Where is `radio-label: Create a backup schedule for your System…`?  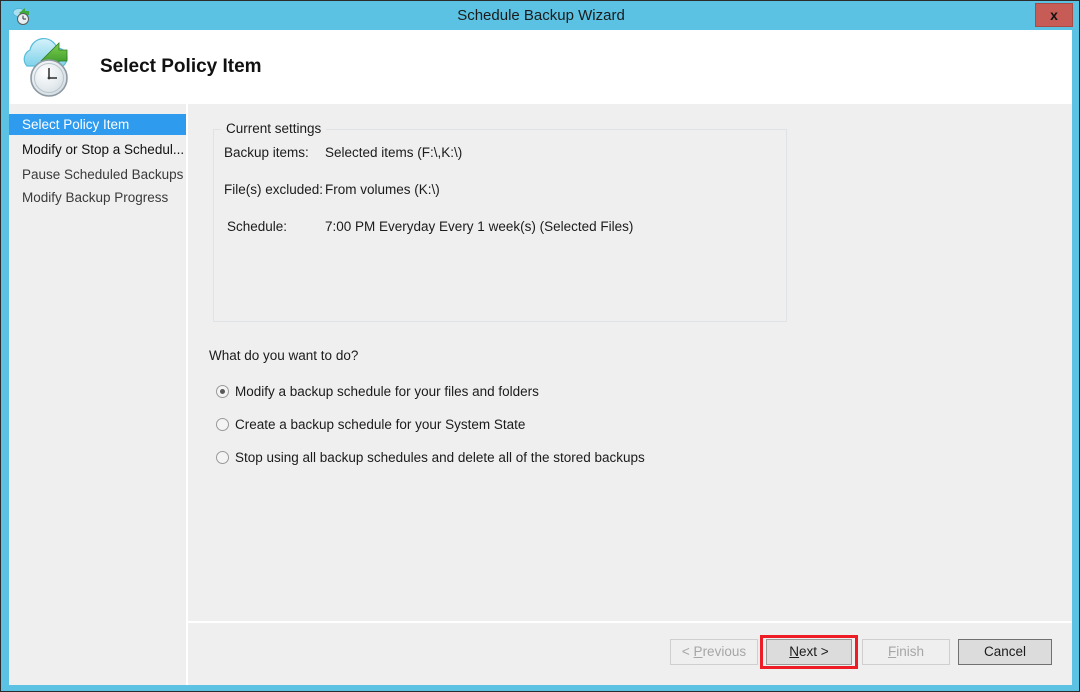 radio-label: Create a backup schedule for your System… is located at coordinates (380, 424).